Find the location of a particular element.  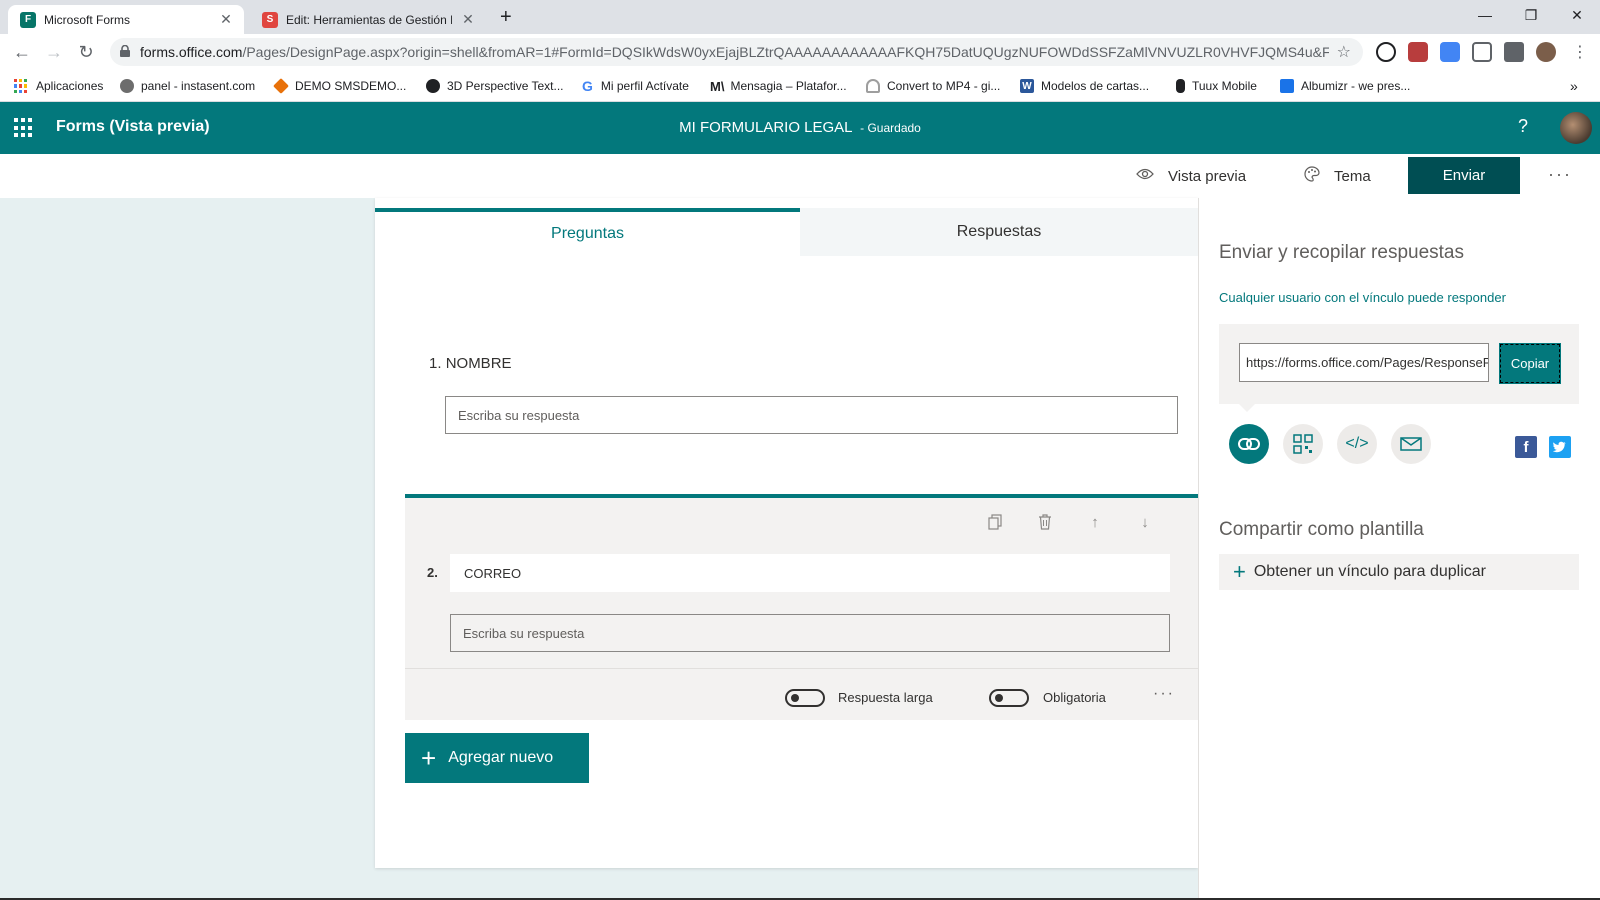

bookmark-item: G Mi perfil Actívate is located at coordinates (635, 86).